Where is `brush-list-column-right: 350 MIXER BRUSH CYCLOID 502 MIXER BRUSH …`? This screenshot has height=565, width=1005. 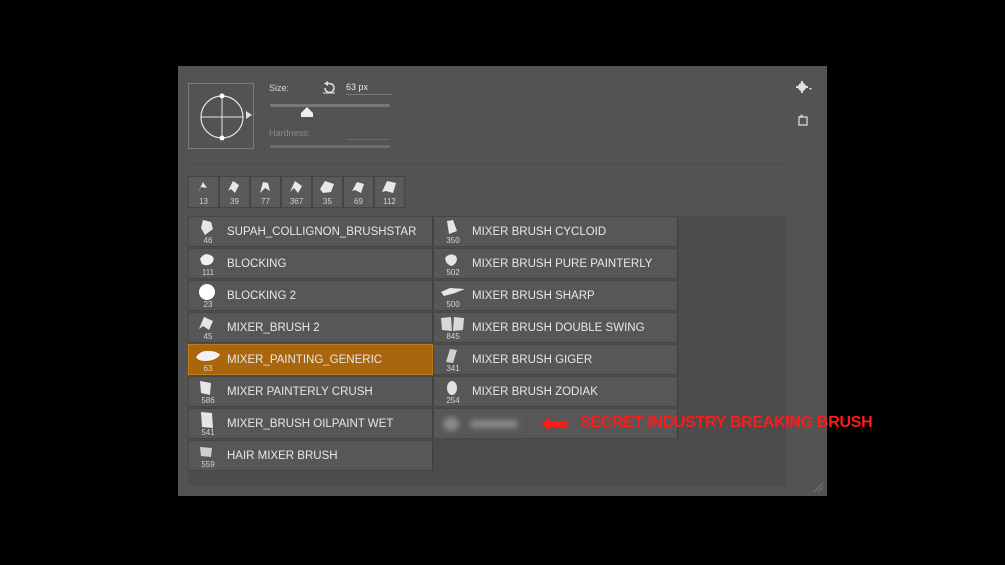
brush-list-column-right: 350 MIXER BRUSH CYCLOID 502 MIXER BRUSH … is located at coordinates (555, 328).